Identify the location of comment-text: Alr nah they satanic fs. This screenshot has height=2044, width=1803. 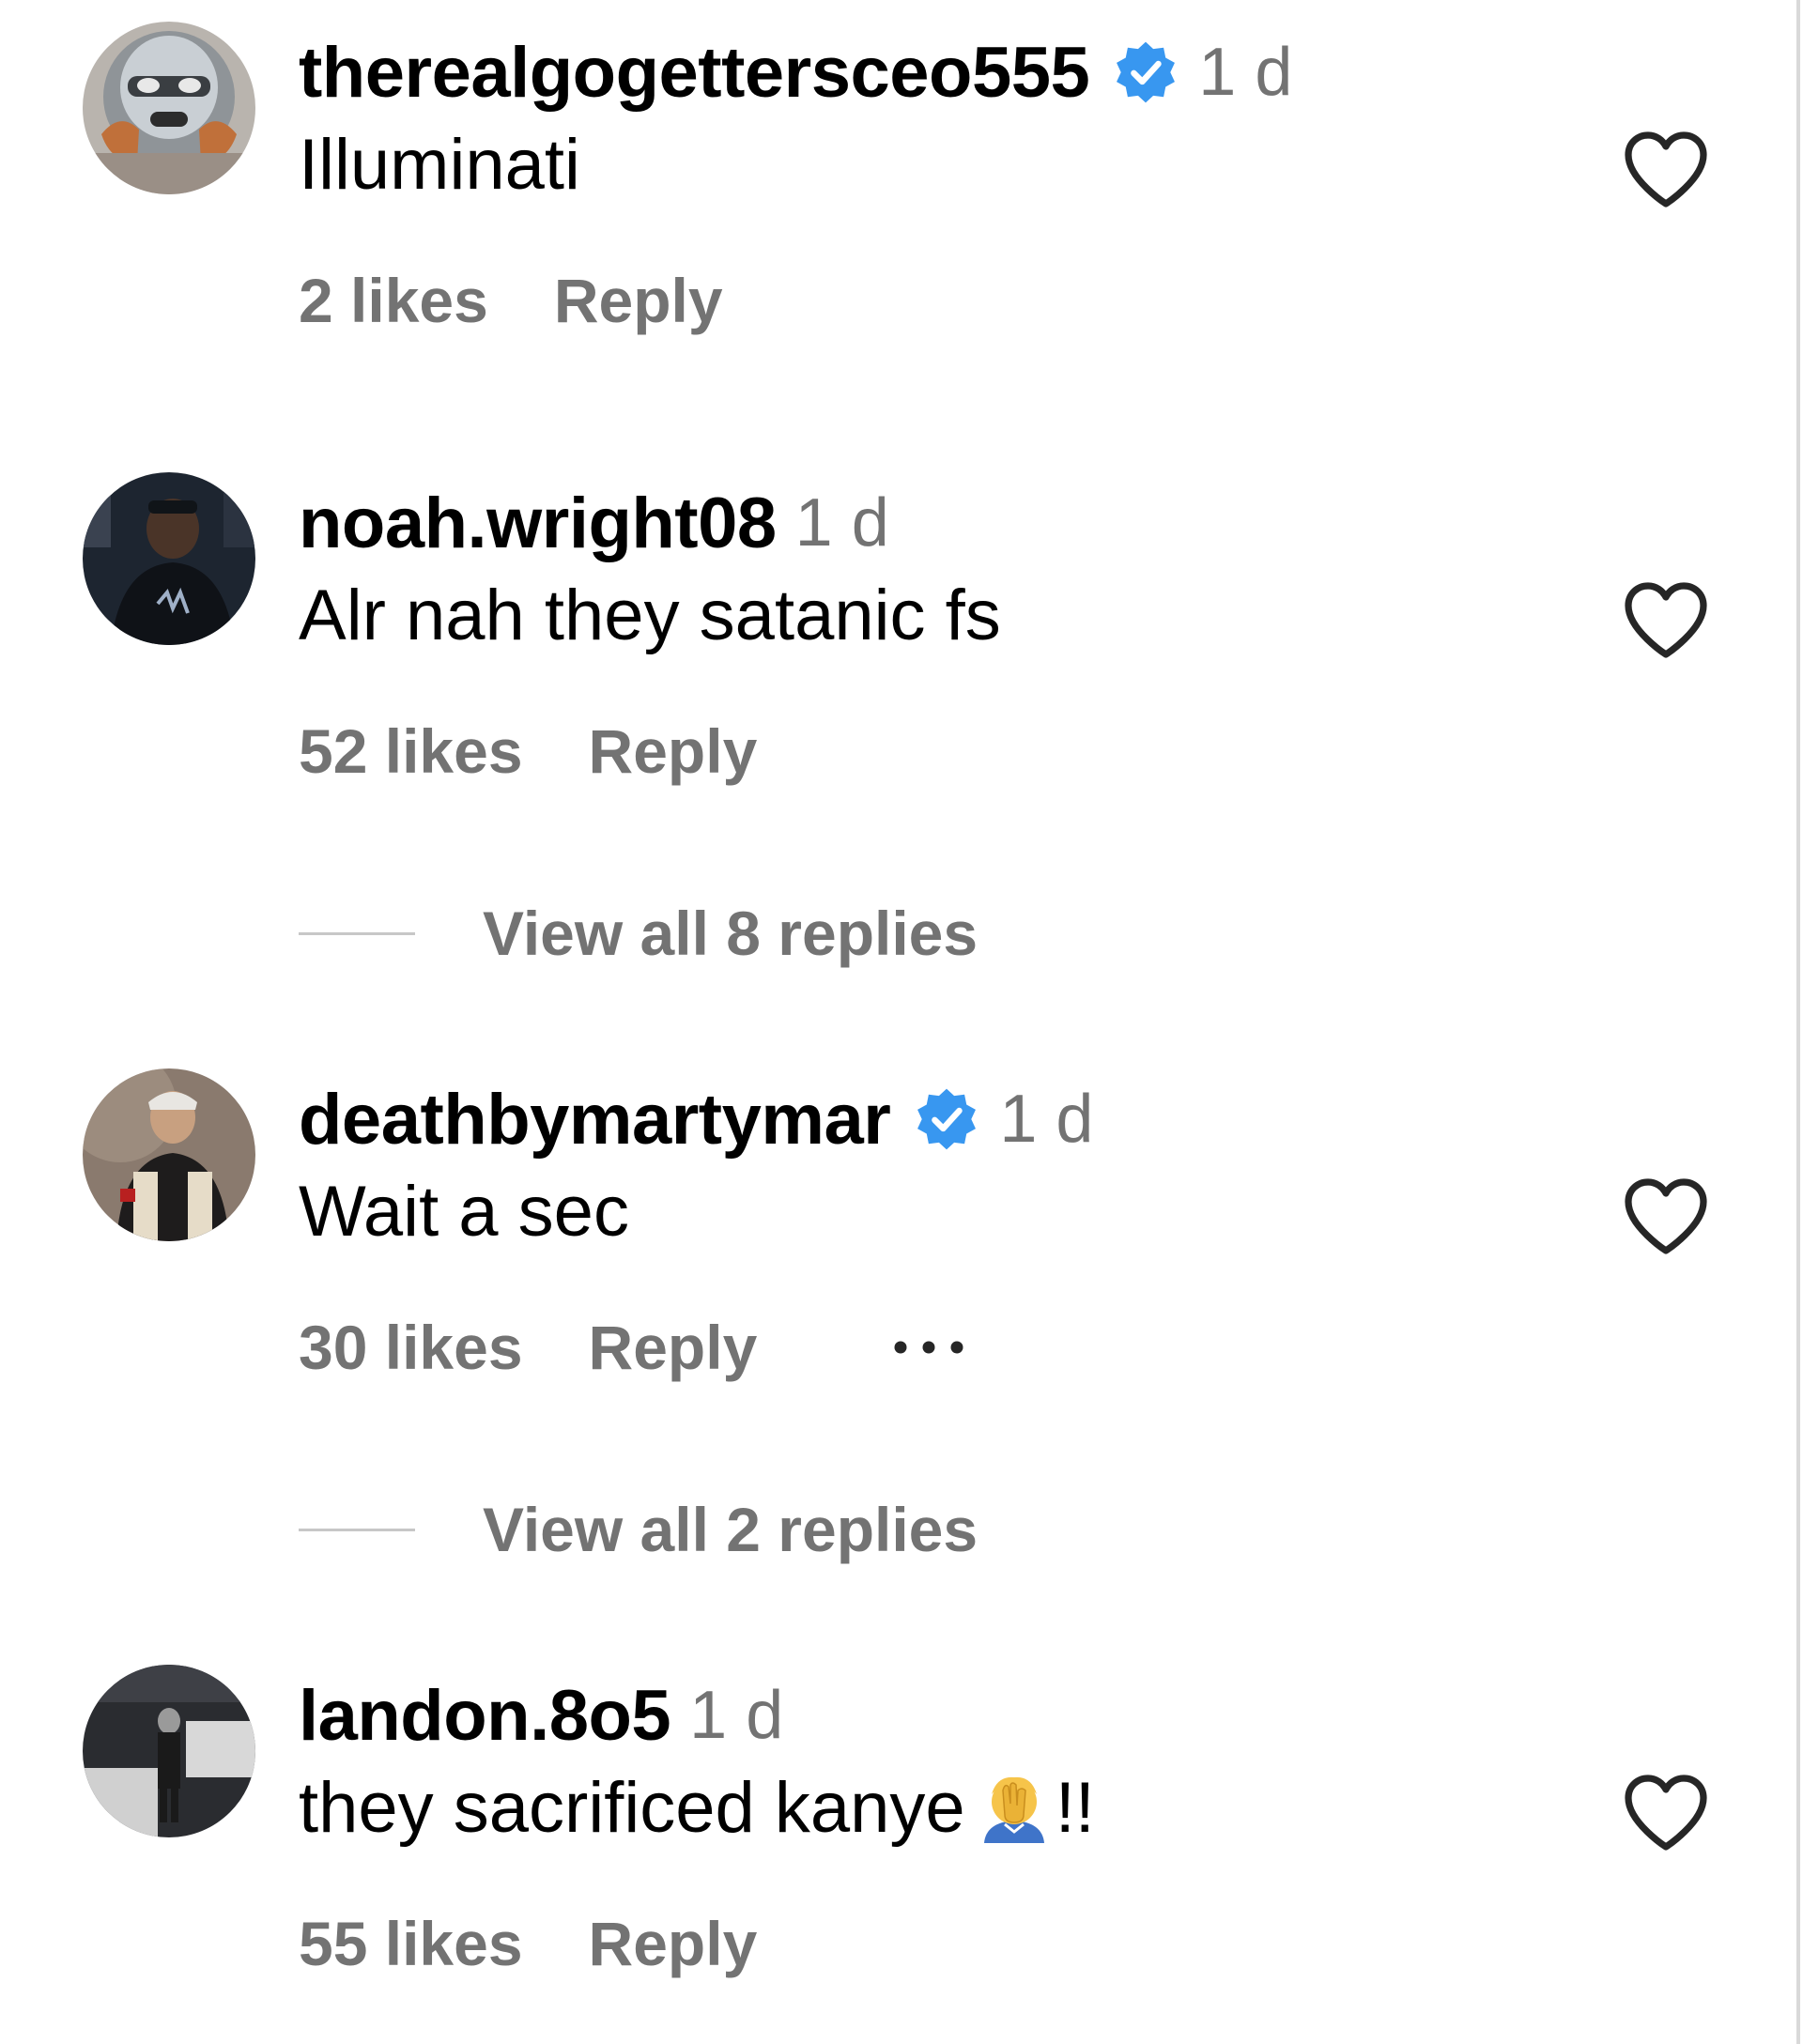
(650, 615).